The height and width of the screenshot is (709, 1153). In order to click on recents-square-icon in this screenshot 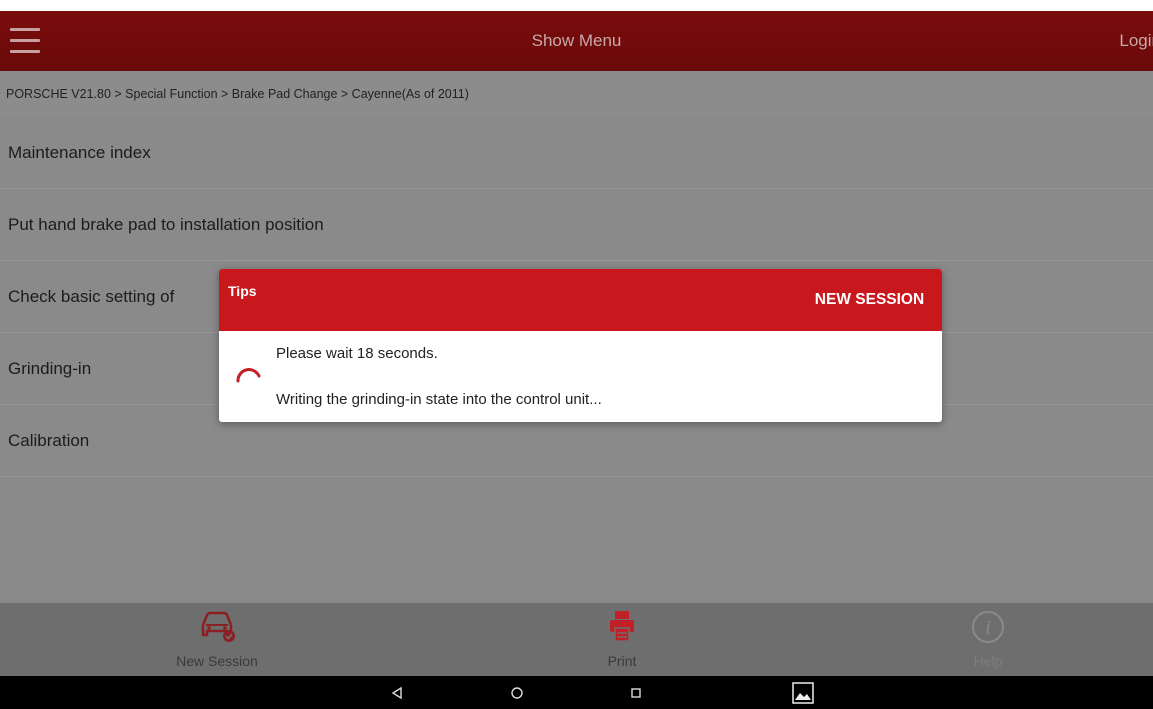, I will do `click(636, 692)`.